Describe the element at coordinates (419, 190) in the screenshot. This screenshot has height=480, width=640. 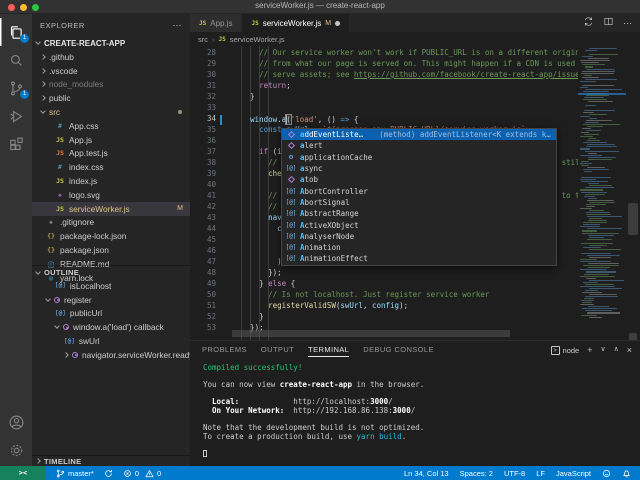
I see `suggest-item: [@] AbortController` at that location.